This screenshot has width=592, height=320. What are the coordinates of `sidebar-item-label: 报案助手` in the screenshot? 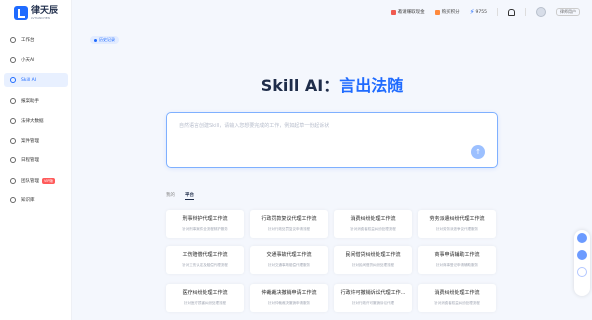 It's located at (30, 101).